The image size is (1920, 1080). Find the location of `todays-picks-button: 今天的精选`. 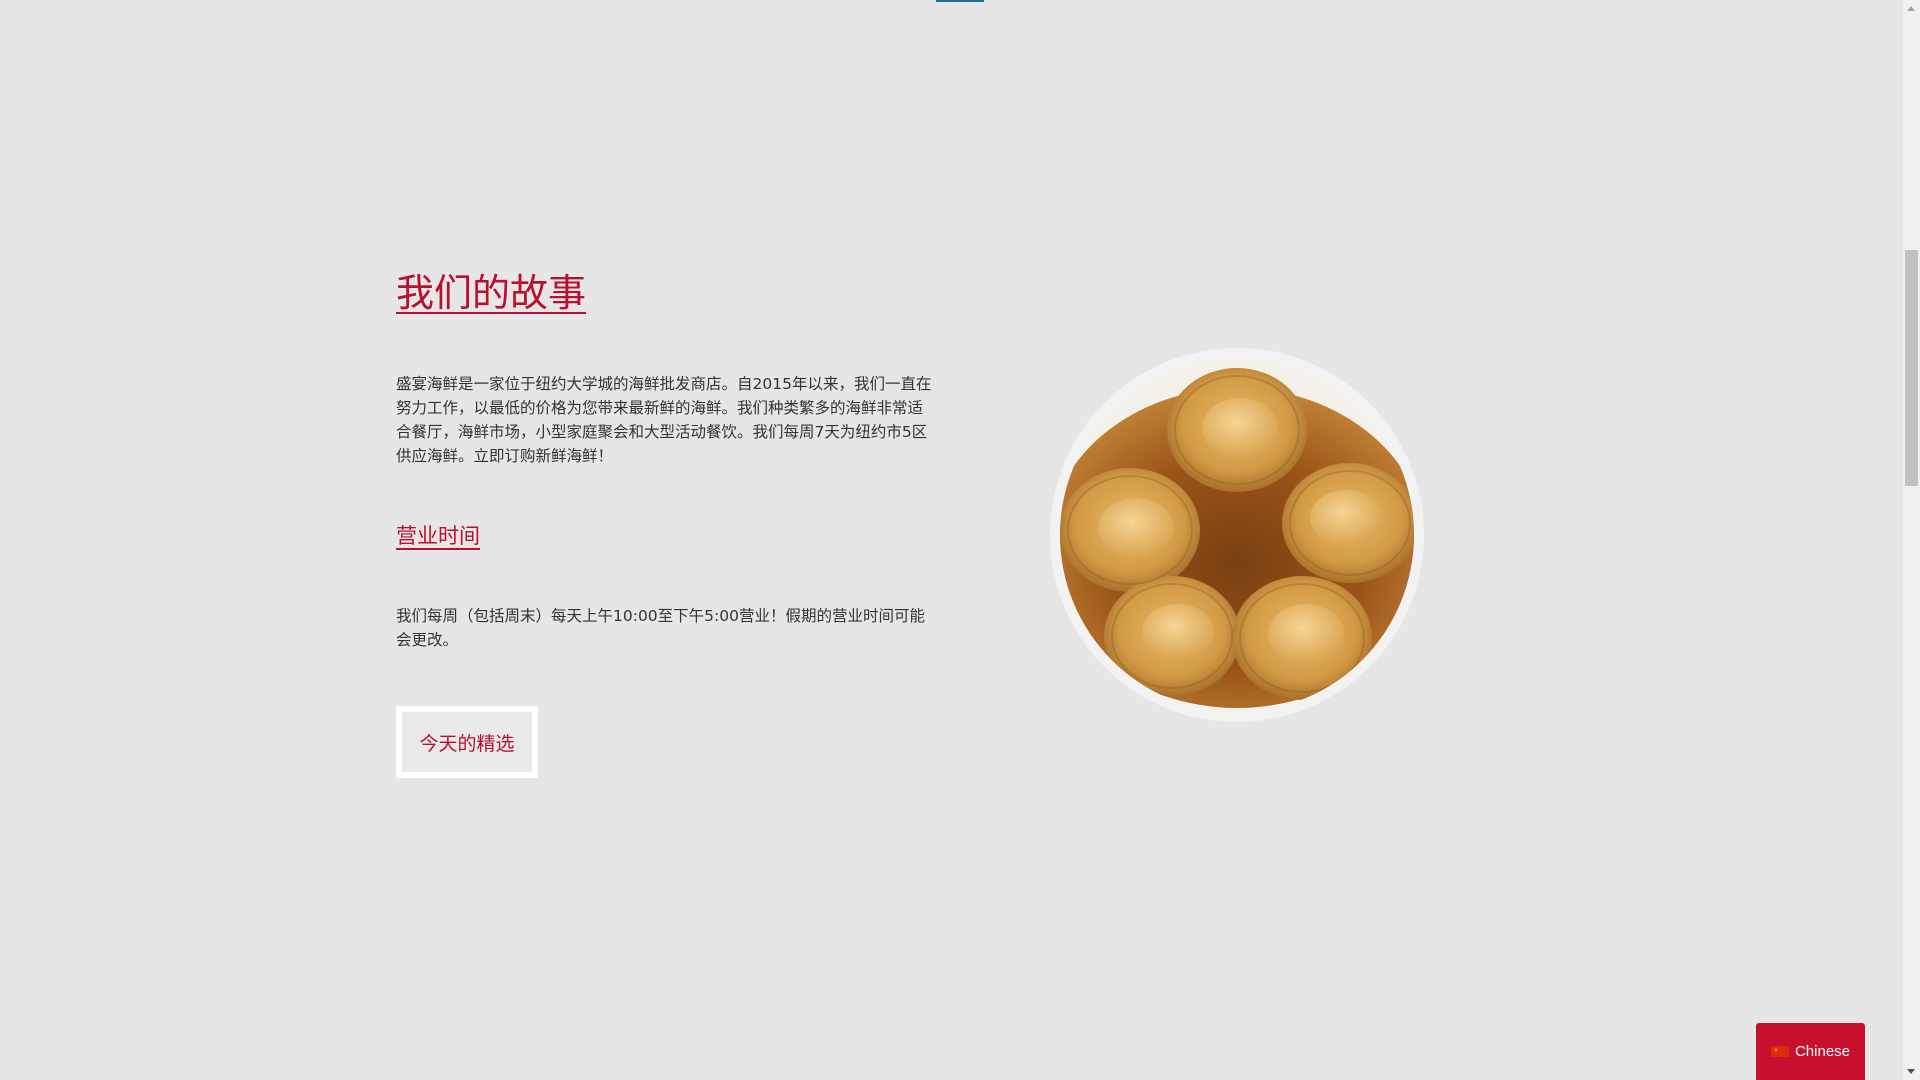

todays-picks-button: 今天的精选 is located at coordinates (467, 742).